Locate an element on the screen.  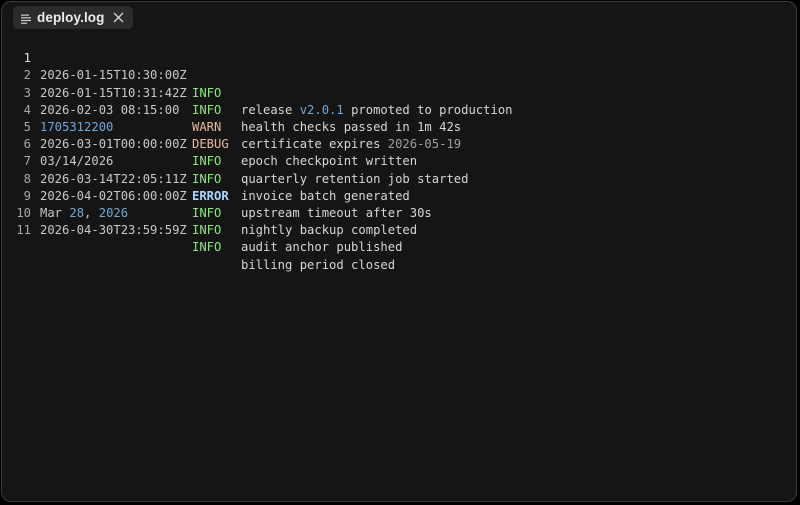
close-icon is located at coordinates (119, 18).